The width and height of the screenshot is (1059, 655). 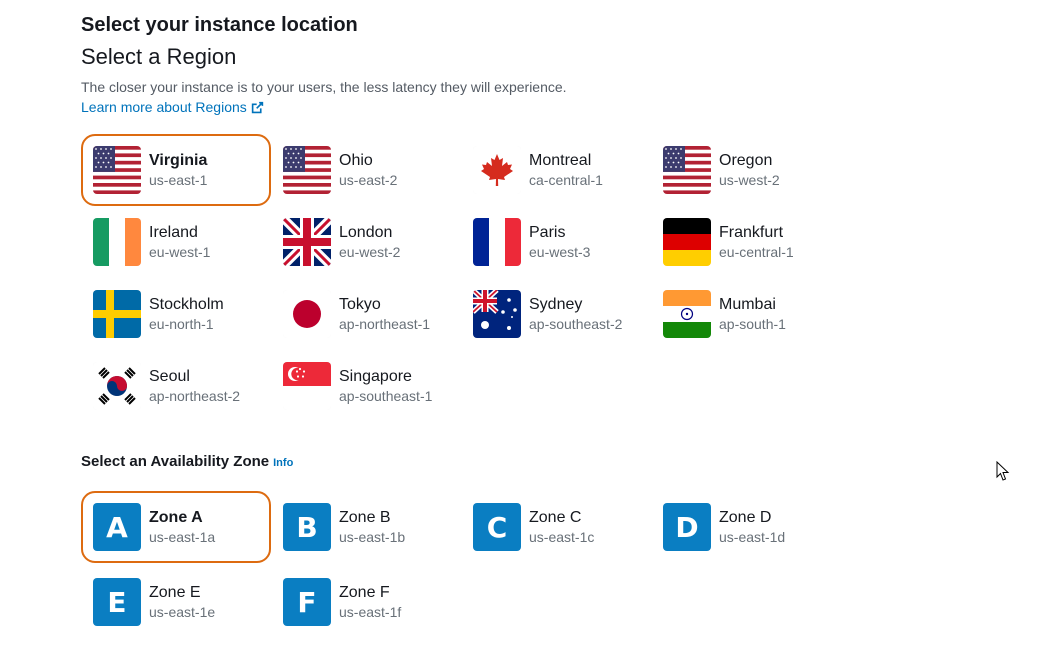 I want to click on zone-tile-e: E Zone E us-east-1e, so click(x=176, y=602).